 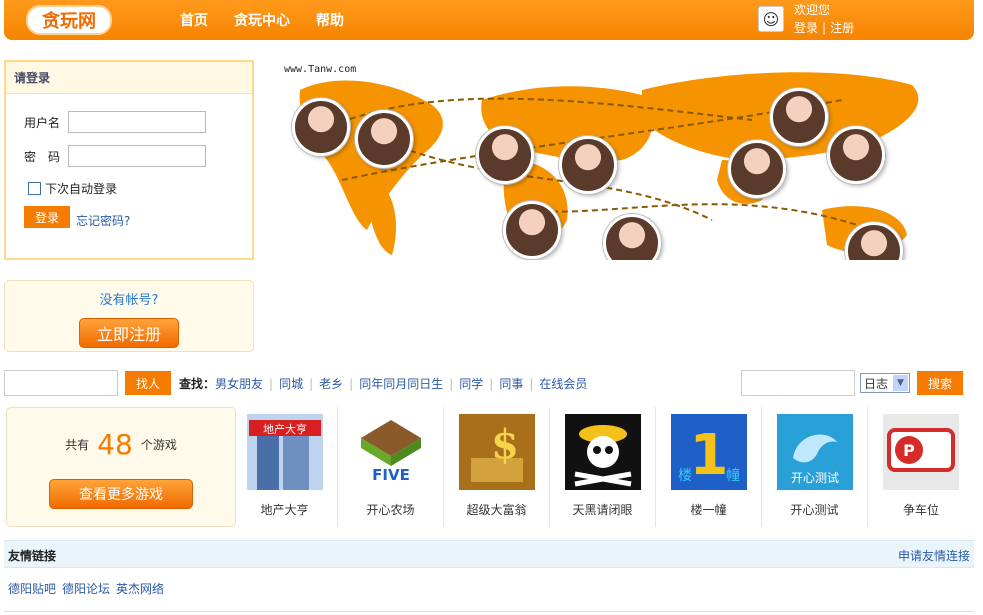 I want to click on parking-icon: P, so click(x=921, y=452).